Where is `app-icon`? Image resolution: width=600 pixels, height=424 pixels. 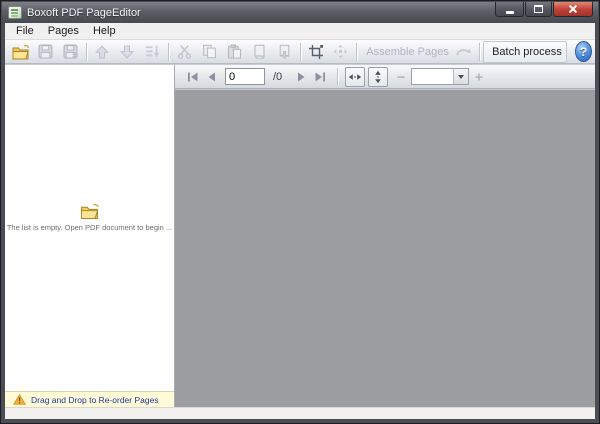 app-icon is located at coordinates (15, 12).